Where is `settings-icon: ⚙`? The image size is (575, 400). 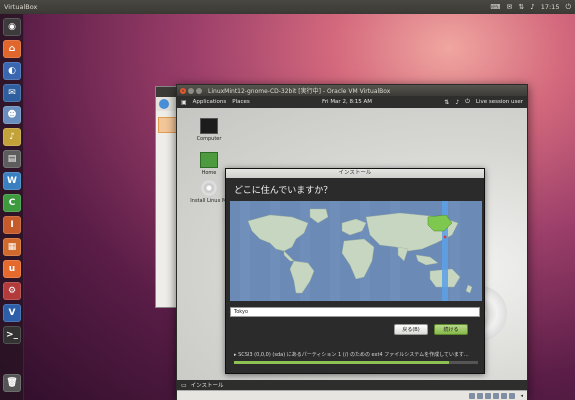 settings-icon: ⚙ is located at coordinates (12, 291).